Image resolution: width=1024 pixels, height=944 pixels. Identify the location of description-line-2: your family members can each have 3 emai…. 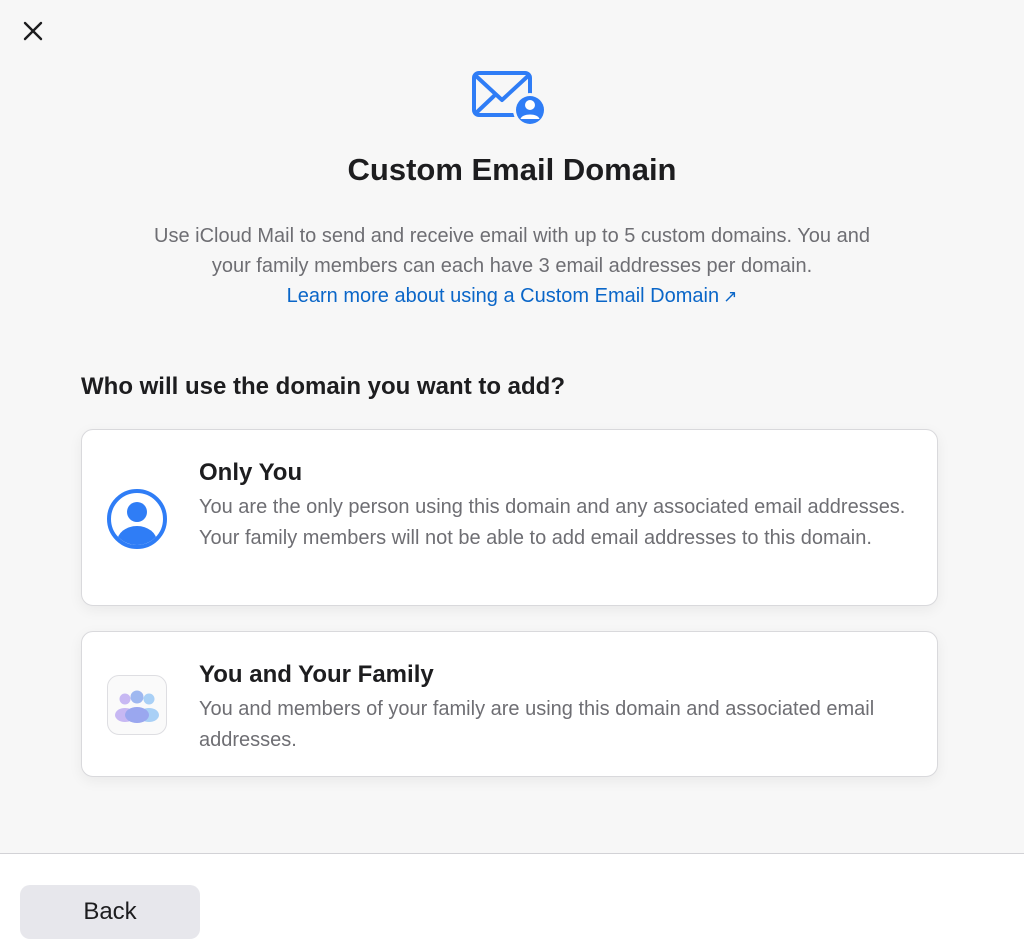
(512, 266).